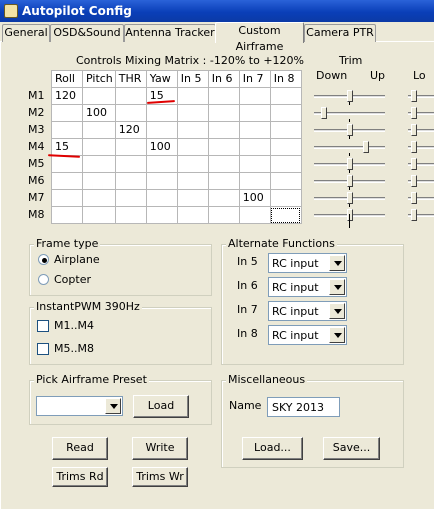 The width and height of the screenshot is (434, 509). I want to click on trim-slider-m4, so click(349, 148).